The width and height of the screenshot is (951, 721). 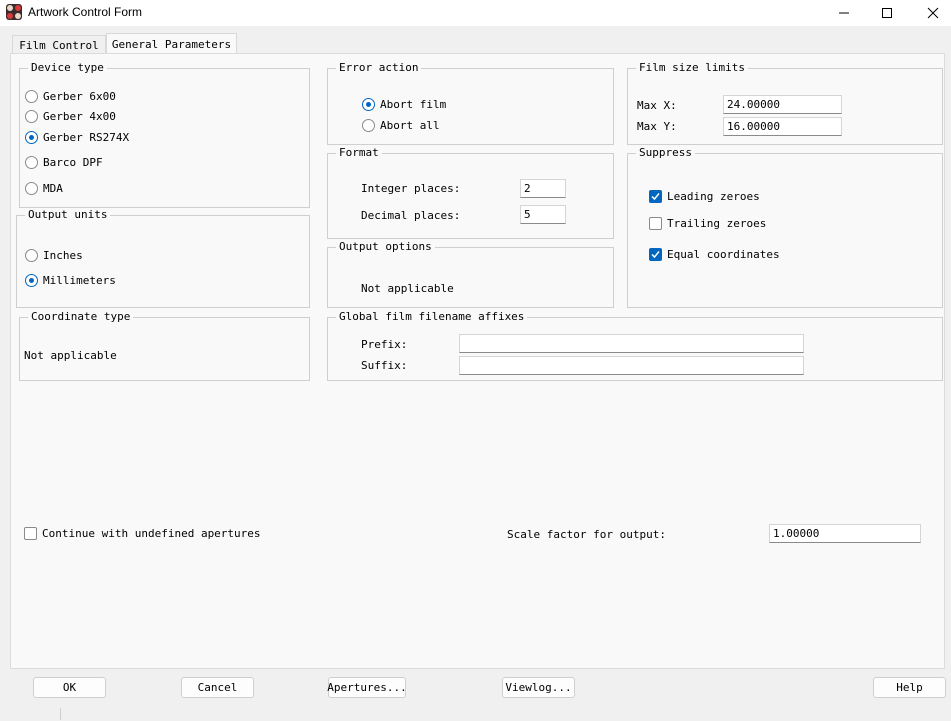 What do you see at coordinates (163, 258) in the screenshot?
I see `output-units-group: Output units Inches Millimeters` at bounding box center [163, 258].